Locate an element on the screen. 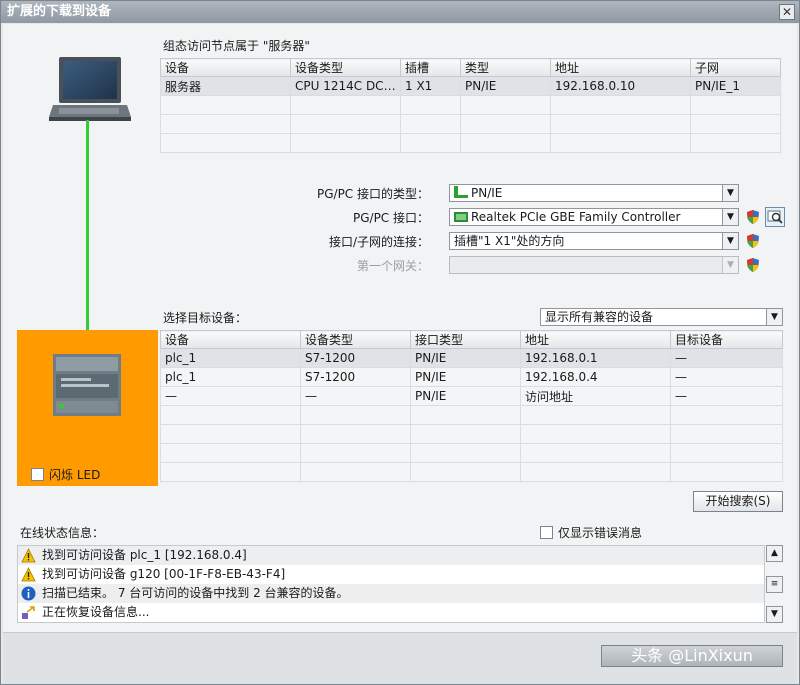 This screenshot has width=800, height=685. title-bar: 扩展的下载到设备 ✕ is located at coordinates (400, 12).